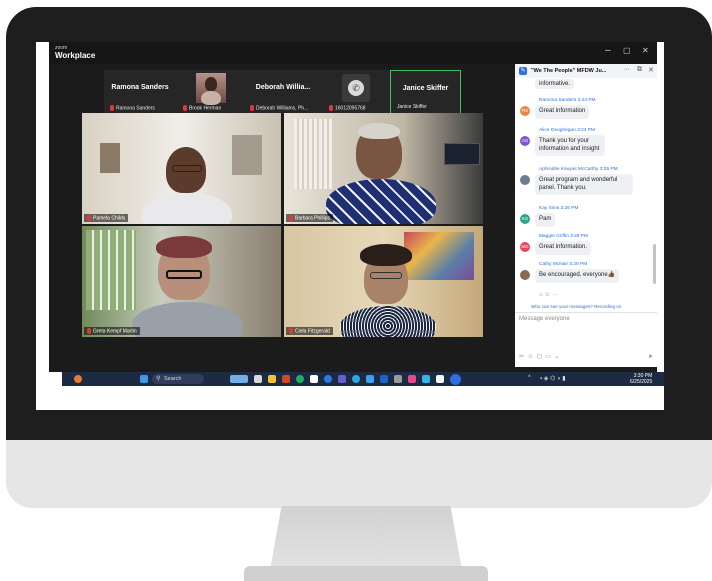  I want to click on message-text: Pam, so click(545, 220).